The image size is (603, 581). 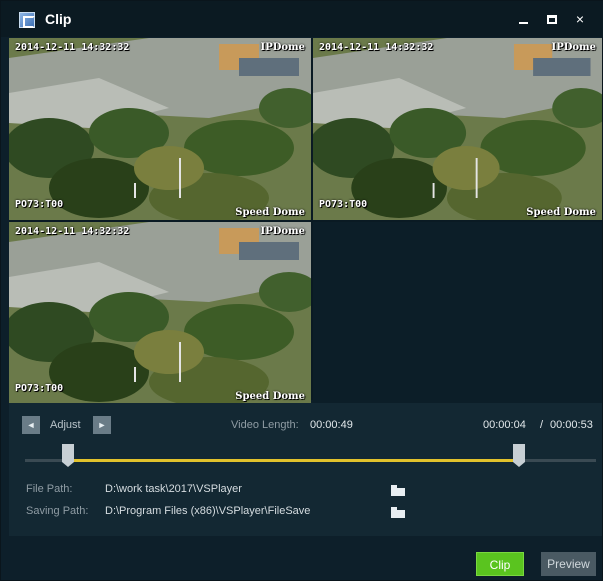 I want to click on clip-selection-range, so click(x=293, y=460).